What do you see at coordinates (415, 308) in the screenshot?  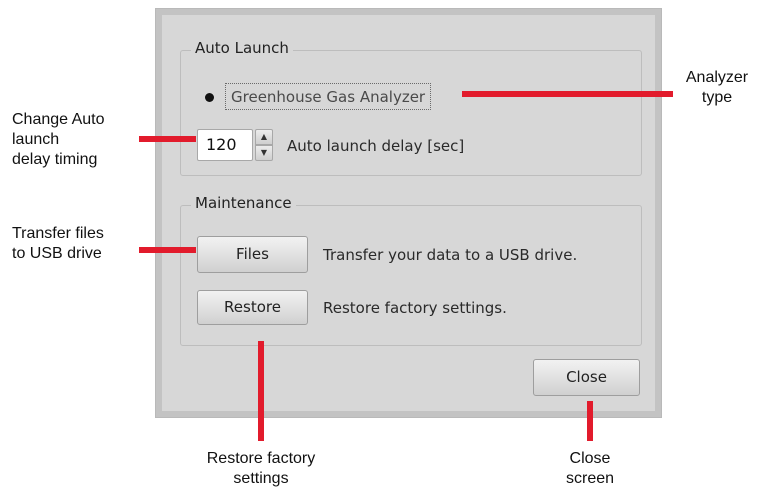 I see `restore-description: Restore factory settings.` at bounding box center [415, 308].